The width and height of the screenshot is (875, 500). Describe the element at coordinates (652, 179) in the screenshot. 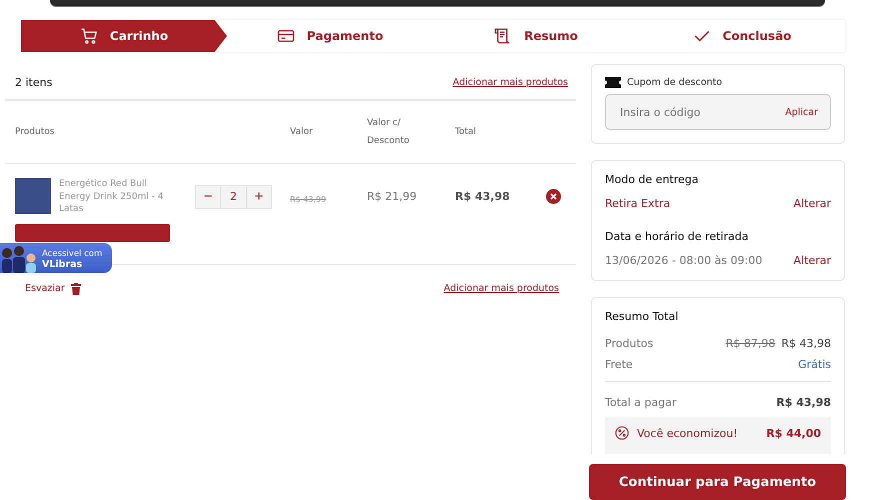

I see `delivery-title: Modo de entrega` at that location.